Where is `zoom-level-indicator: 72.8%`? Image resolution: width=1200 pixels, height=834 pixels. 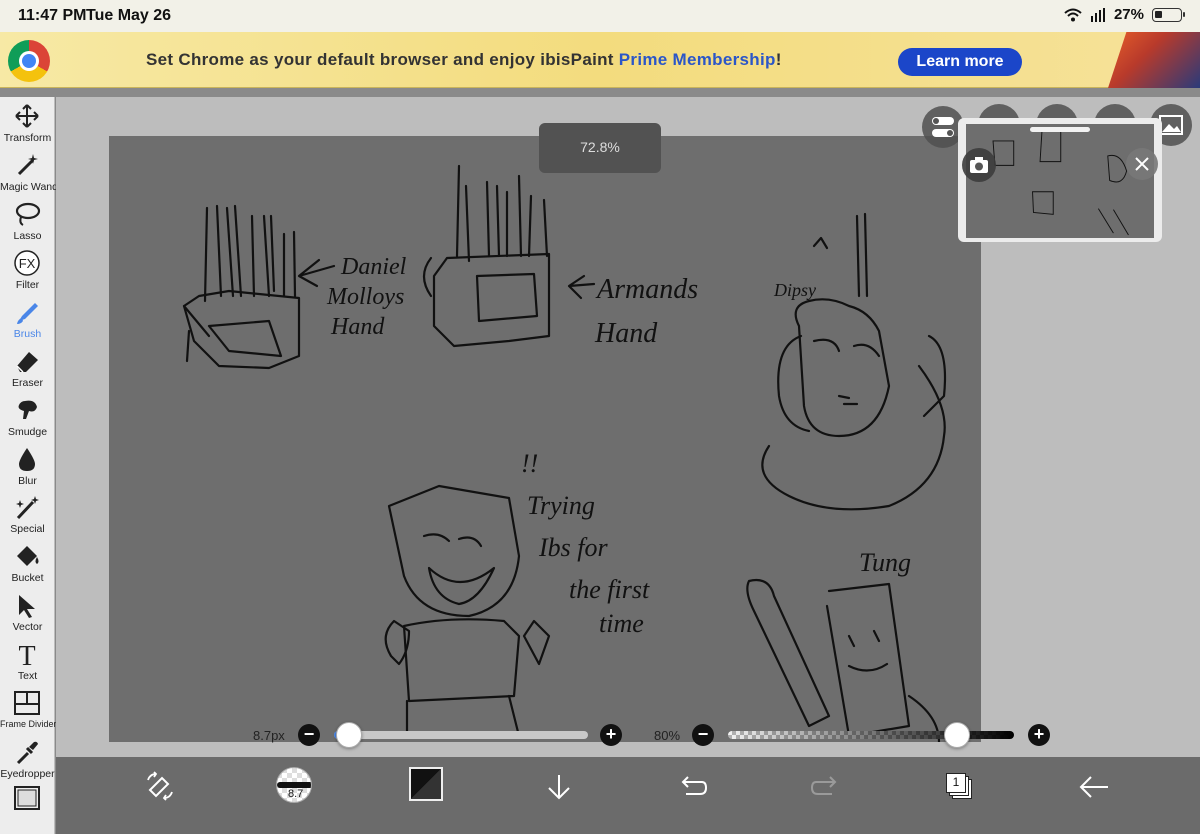 zoom-level-indicator: 72.8% is located at coordinates (600, 148).